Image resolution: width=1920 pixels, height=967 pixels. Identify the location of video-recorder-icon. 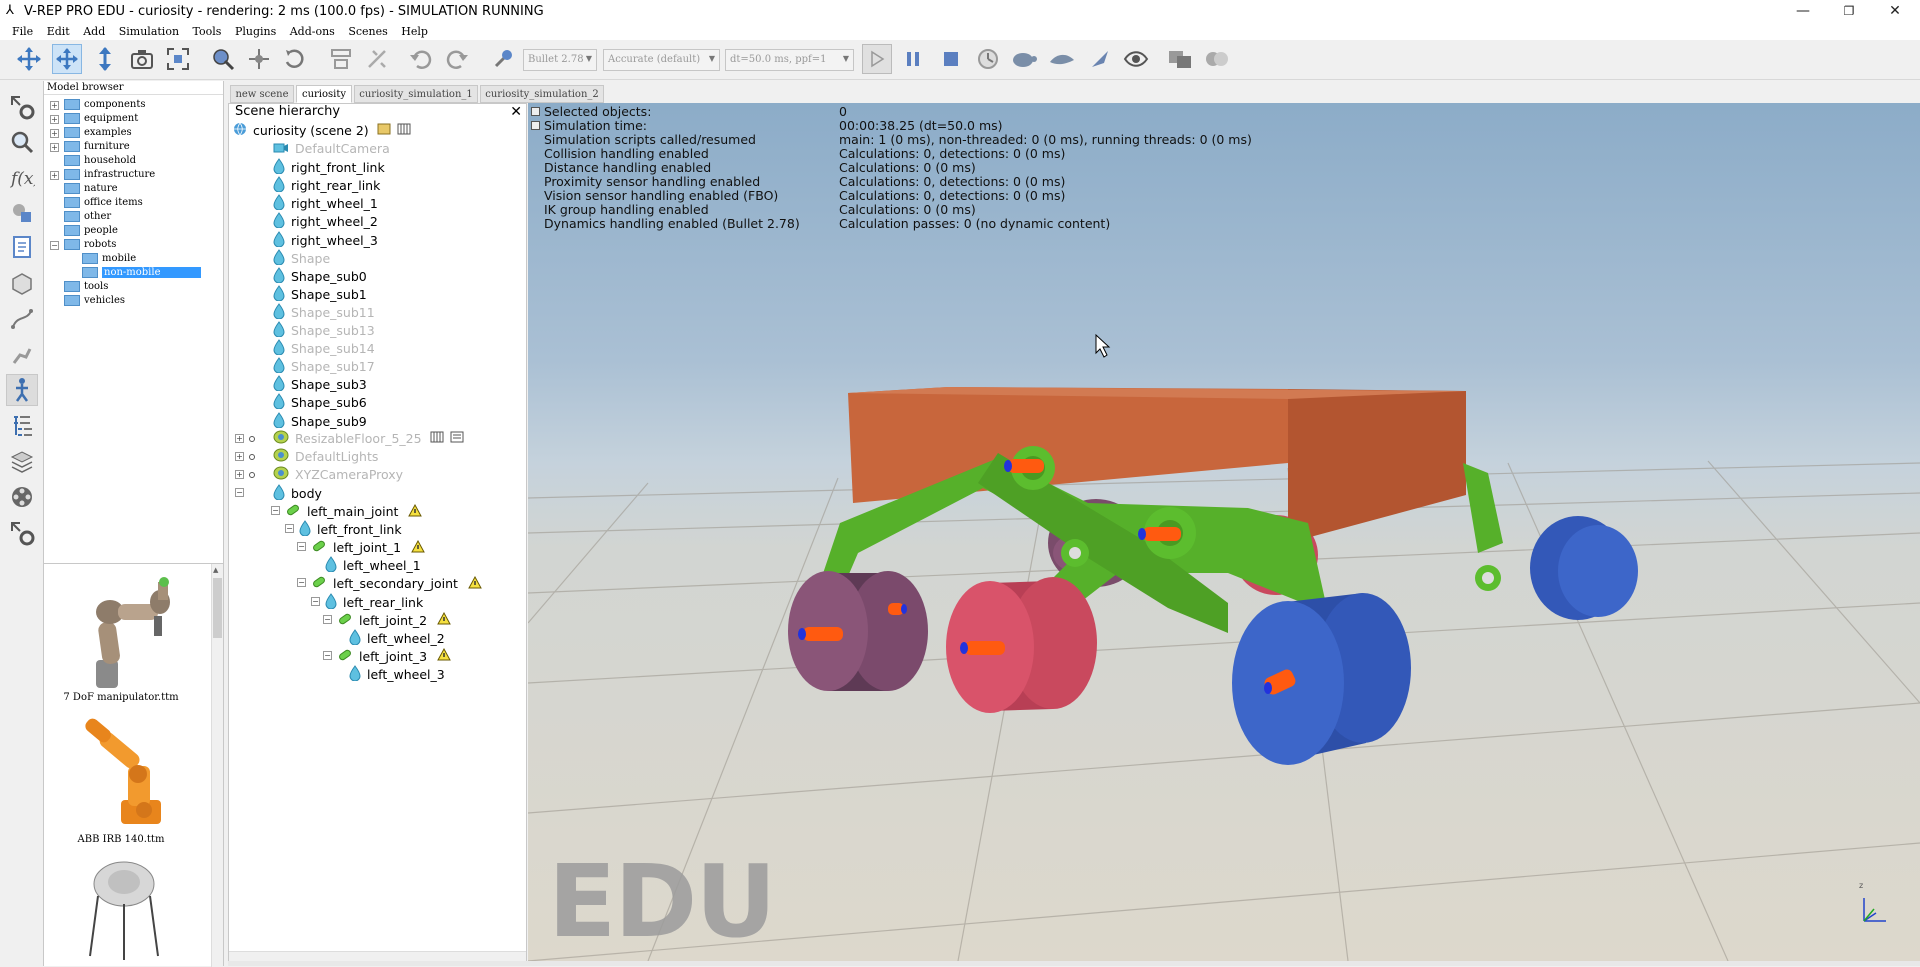
(22, 497).